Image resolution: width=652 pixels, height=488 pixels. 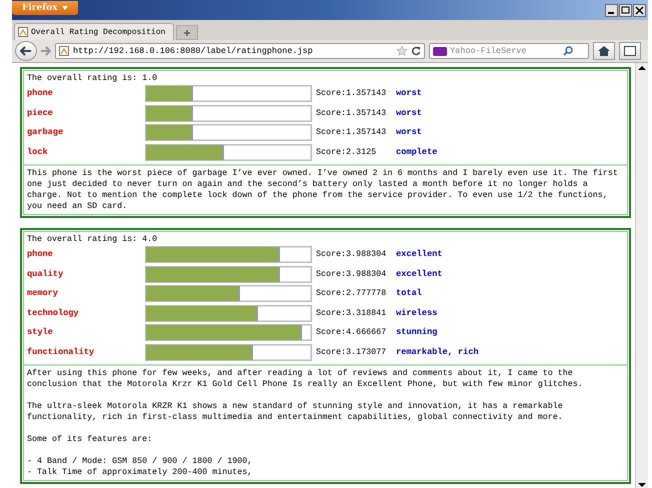 What do you see at coordinates (92, 78) in the screenshot?
I see `overall-rating: The overall rating is: 1.0` at bounding box center [92, 78].